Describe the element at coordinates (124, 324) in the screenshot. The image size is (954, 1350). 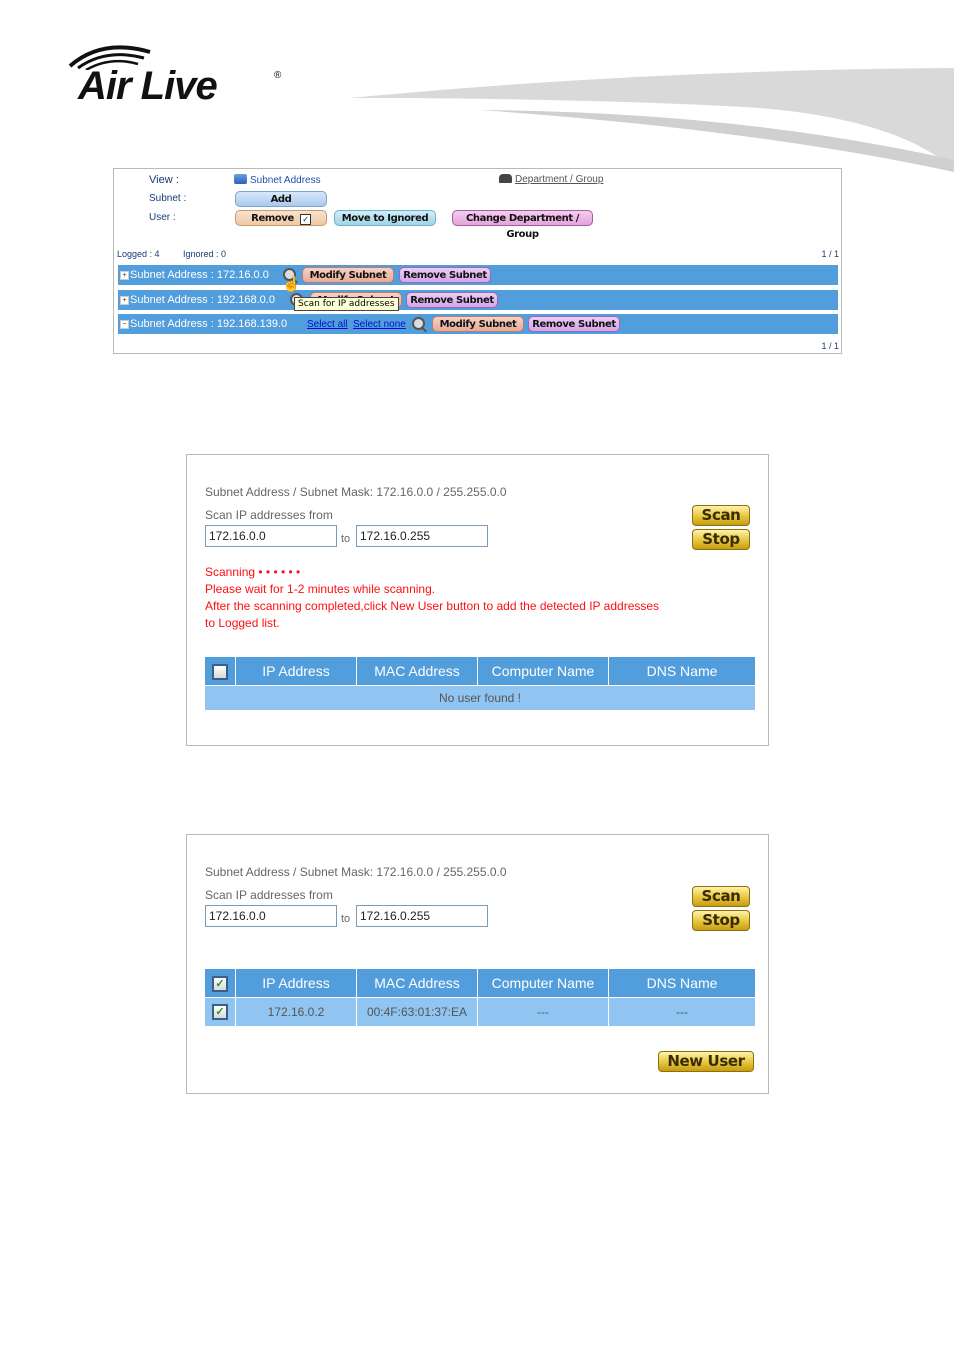
I see `collapse-icon: −` at that location.